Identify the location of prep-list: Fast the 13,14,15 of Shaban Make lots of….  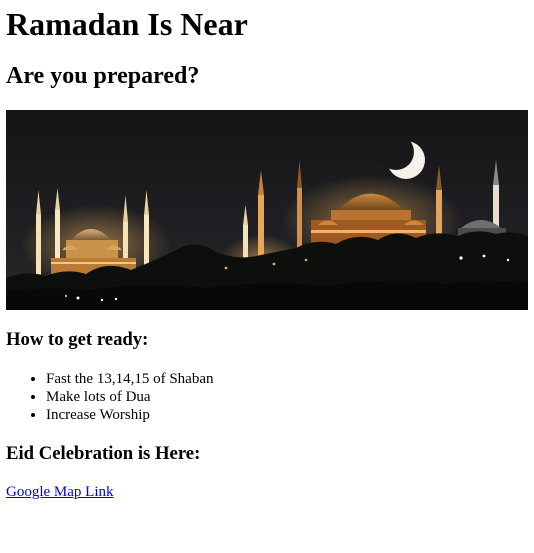
(109, 397).